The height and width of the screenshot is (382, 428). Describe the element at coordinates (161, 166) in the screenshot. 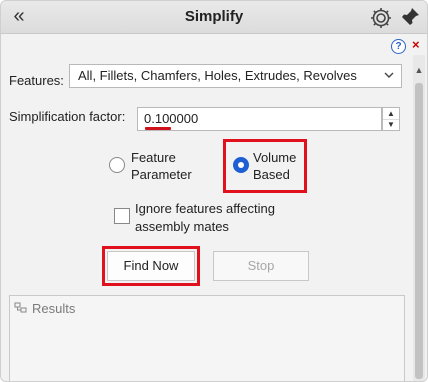

I see `feature-parameter-label: Feature Parameter` at that location.